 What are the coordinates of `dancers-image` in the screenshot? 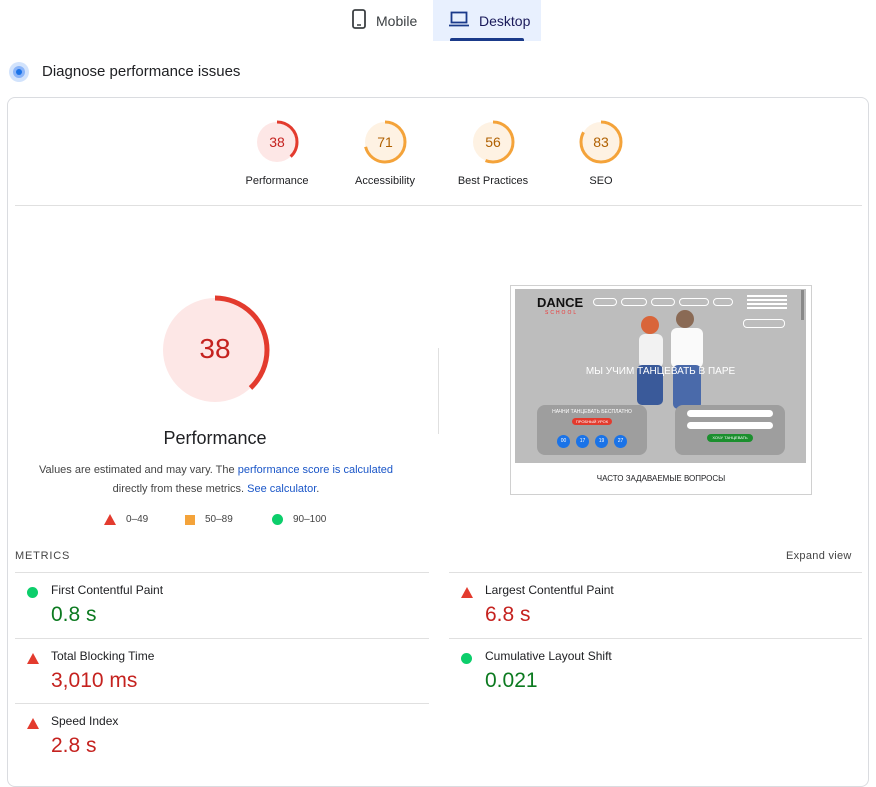 It's located at (670, 359).